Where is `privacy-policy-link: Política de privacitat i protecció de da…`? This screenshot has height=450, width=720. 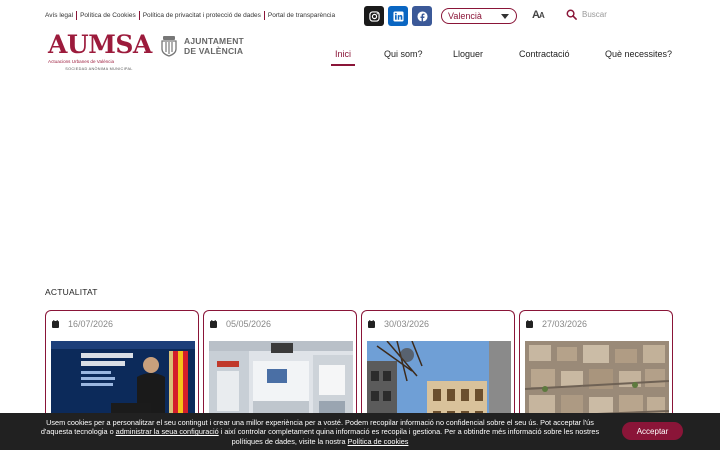 privacy-policy-link: Política de privacitat i protecció de da… is located at coordinates (201, 15).